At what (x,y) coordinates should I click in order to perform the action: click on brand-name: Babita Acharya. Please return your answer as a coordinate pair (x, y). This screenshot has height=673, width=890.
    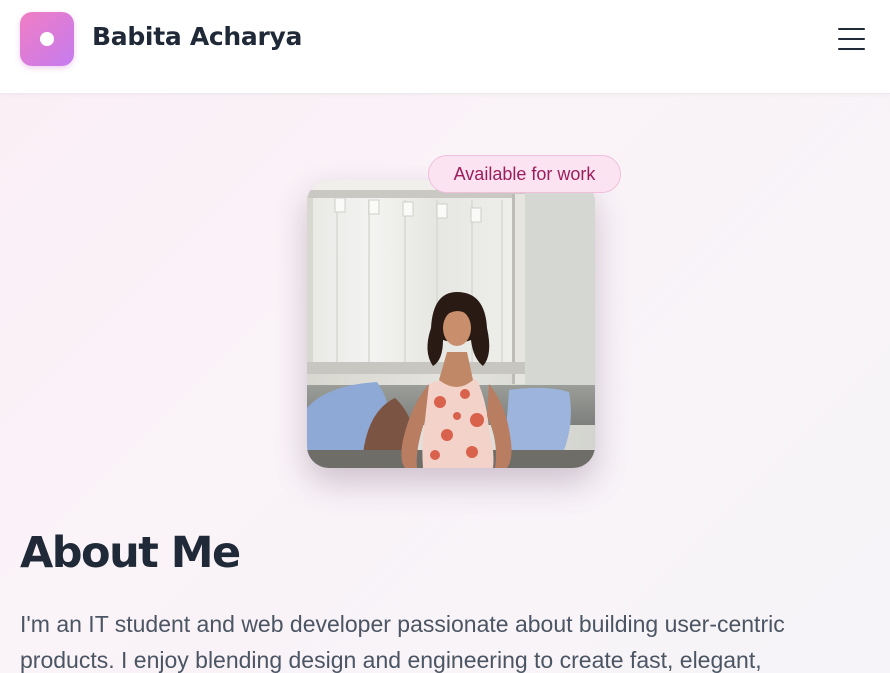
    Looking at the image, I should click on (197, 36).